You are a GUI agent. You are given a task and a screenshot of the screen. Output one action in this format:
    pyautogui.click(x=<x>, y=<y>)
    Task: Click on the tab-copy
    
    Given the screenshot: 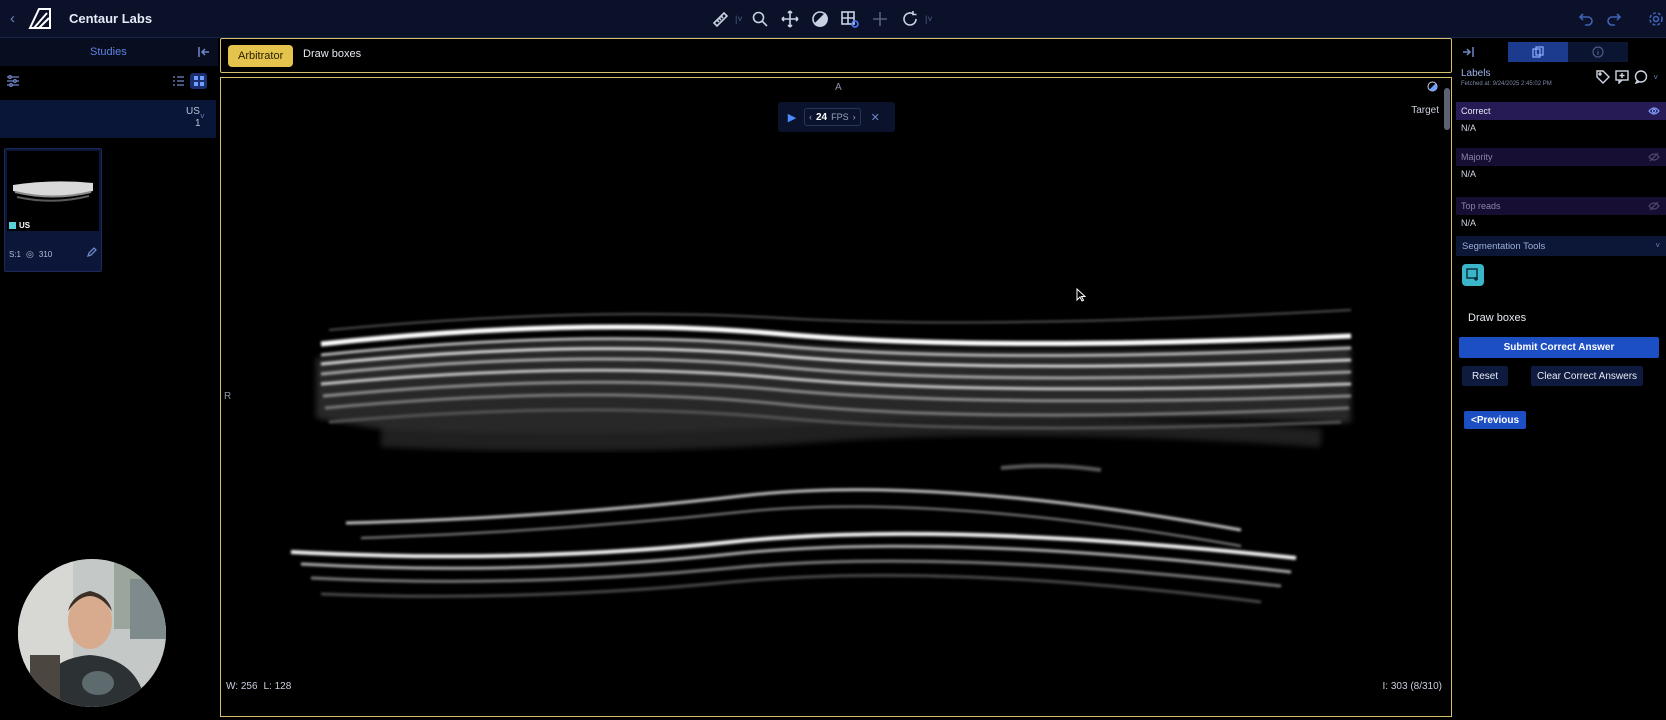 What is the action you would take?
    pyautogui.click(x=1538, y=52)
    